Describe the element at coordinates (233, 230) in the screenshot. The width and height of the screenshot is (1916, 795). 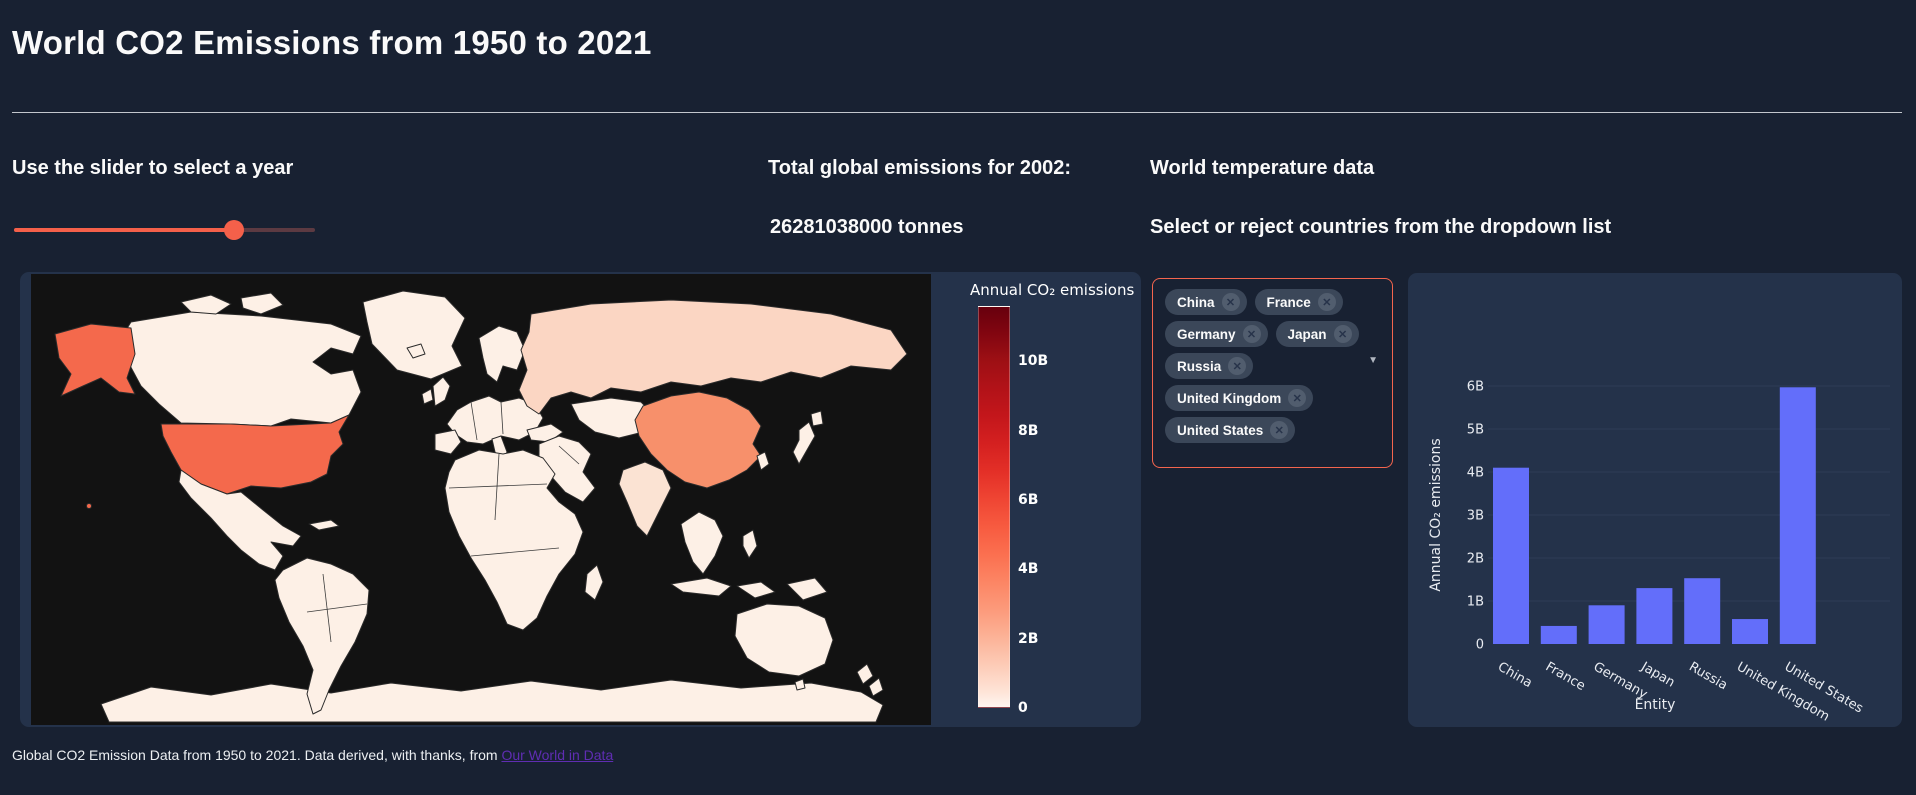
I see `slider-thumb` at that location.